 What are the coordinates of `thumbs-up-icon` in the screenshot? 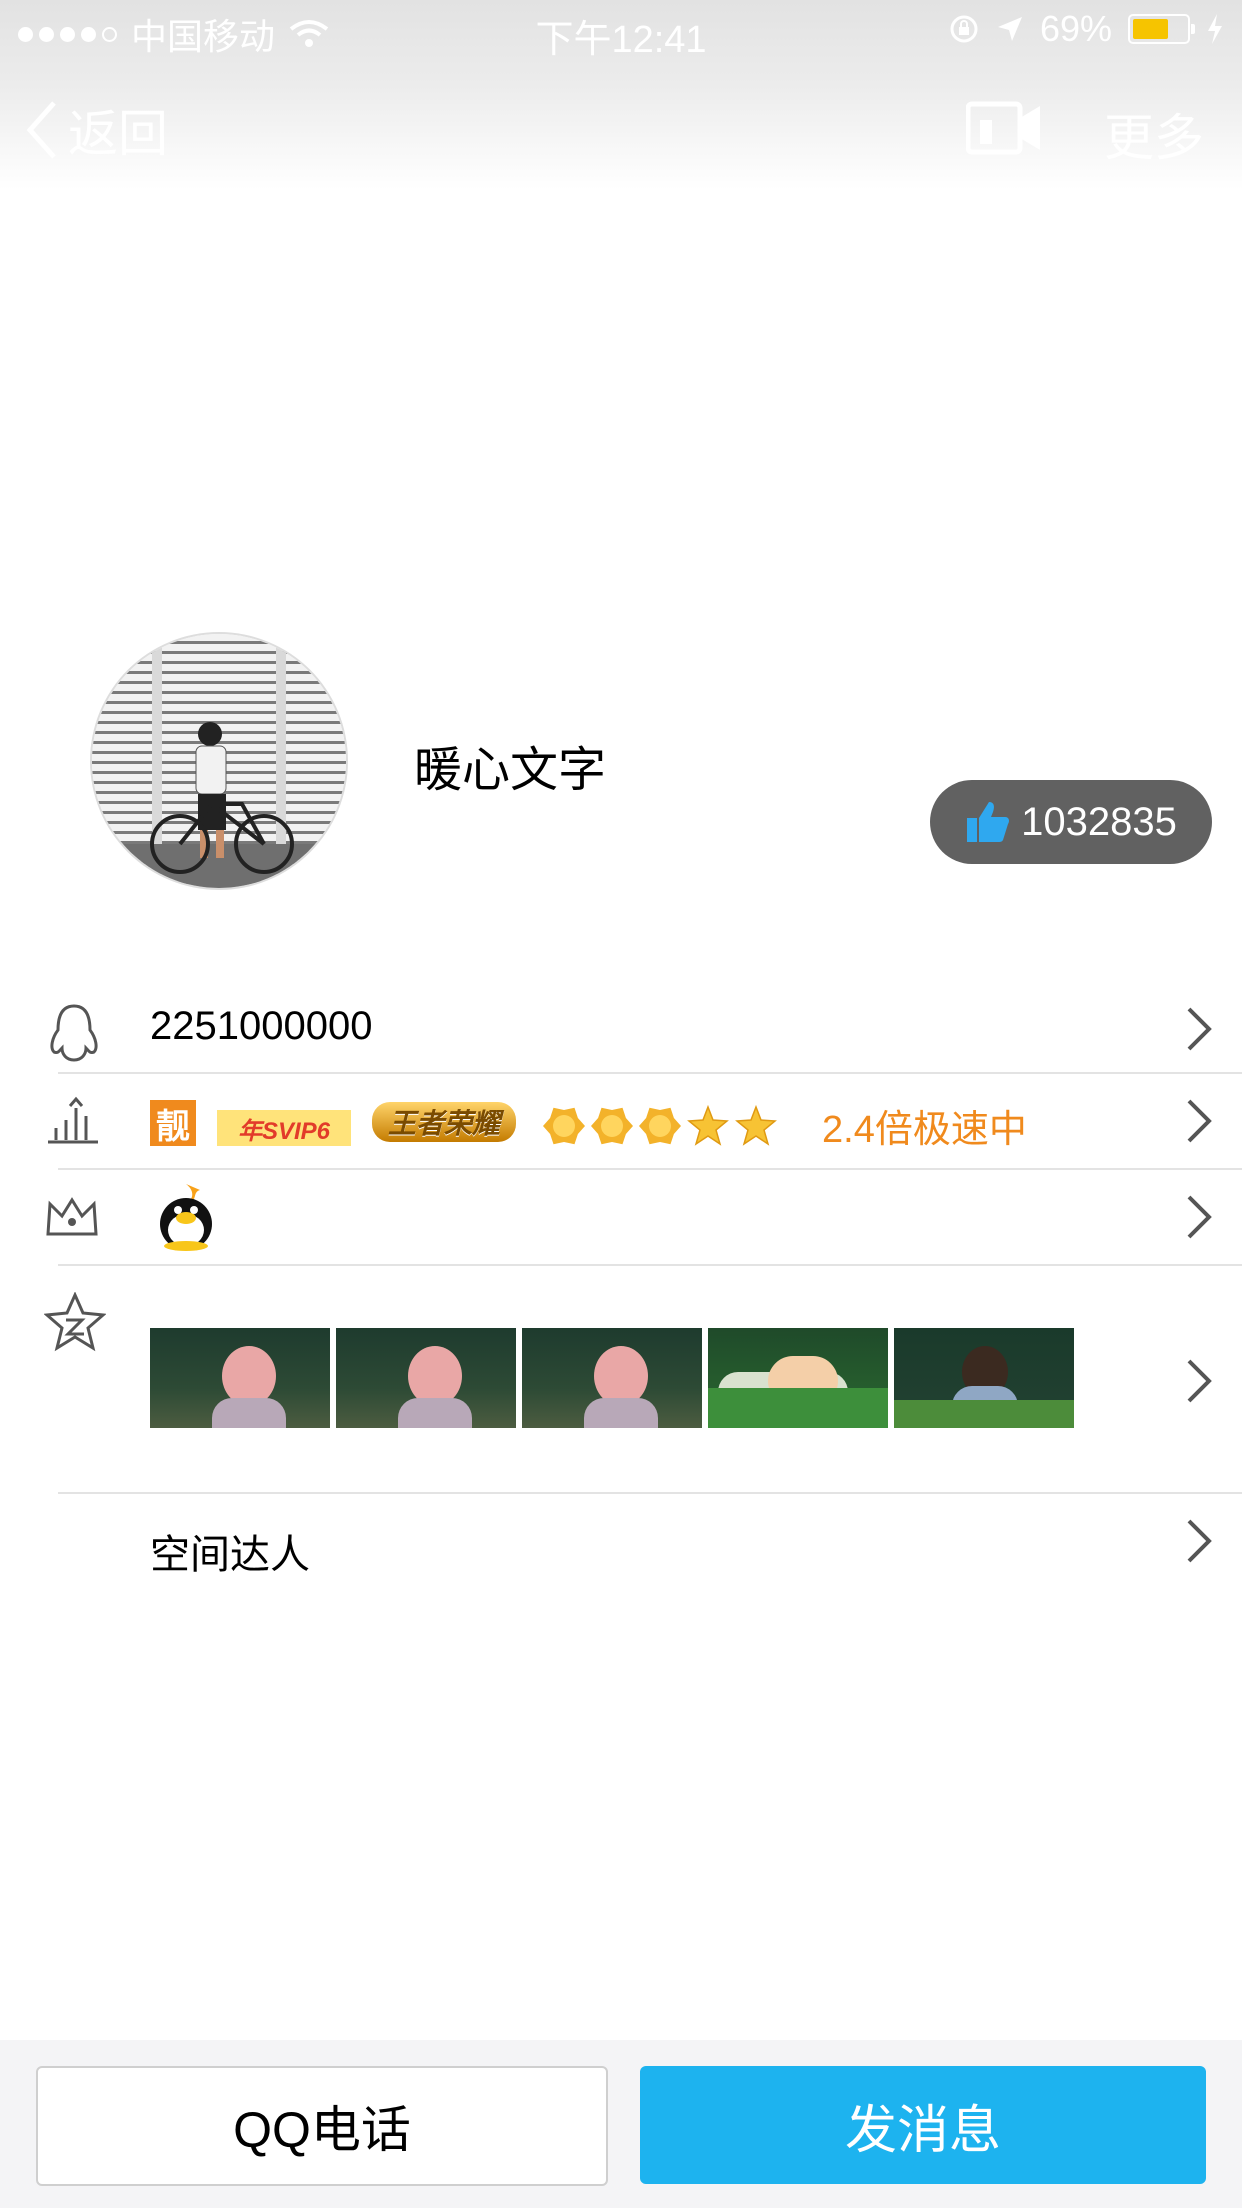 It's located at (988, 822).